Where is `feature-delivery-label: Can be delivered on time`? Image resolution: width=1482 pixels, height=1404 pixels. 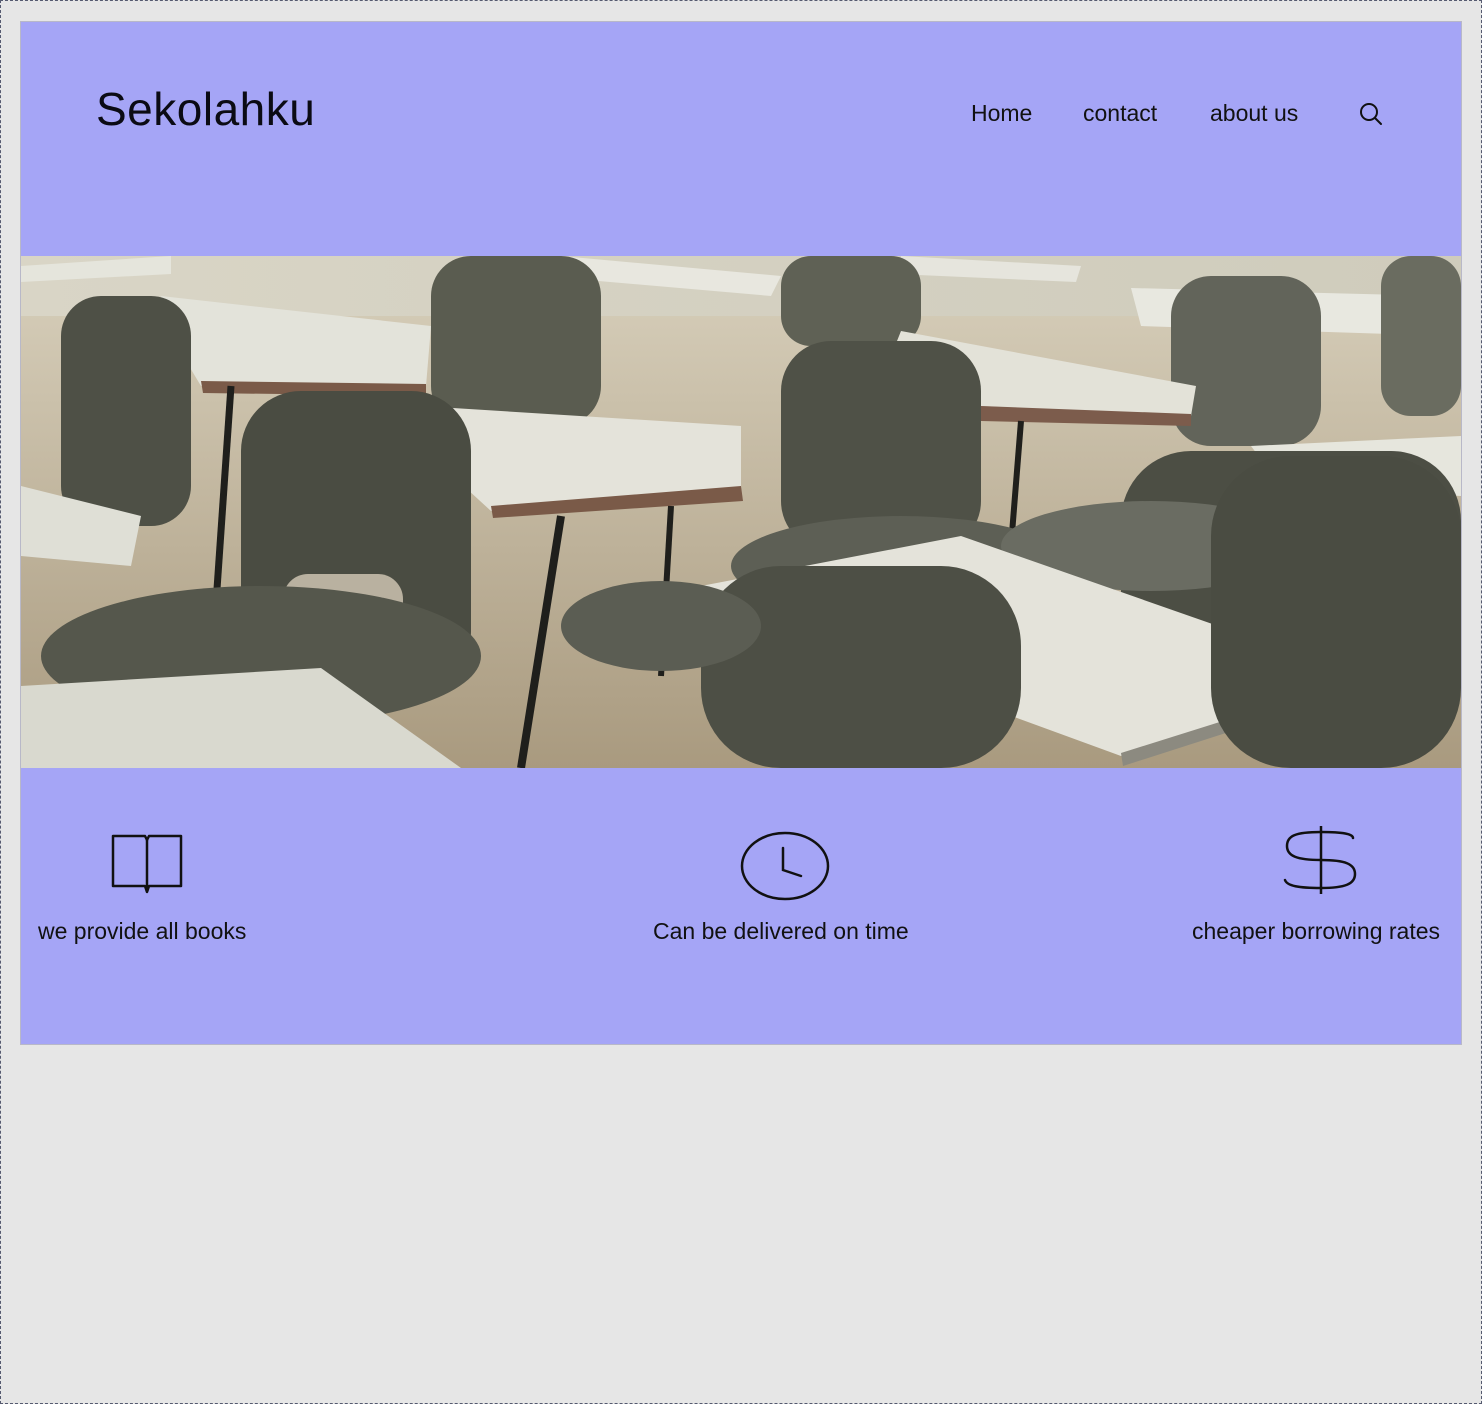
feature-delivery-label: Can be delivered on time is located at coordinates (781, 931).